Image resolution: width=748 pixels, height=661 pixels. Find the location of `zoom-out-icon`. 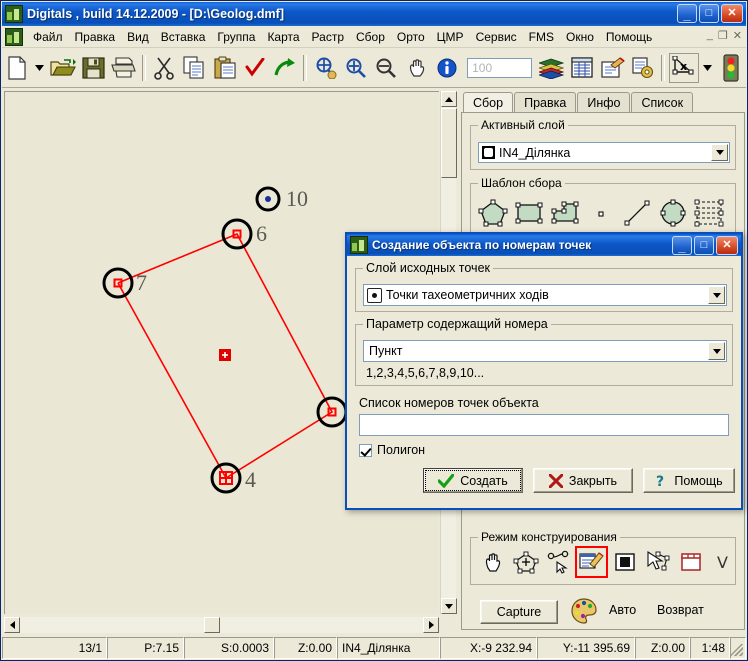

zoom-out-icon is located at coordinates (386, 68).